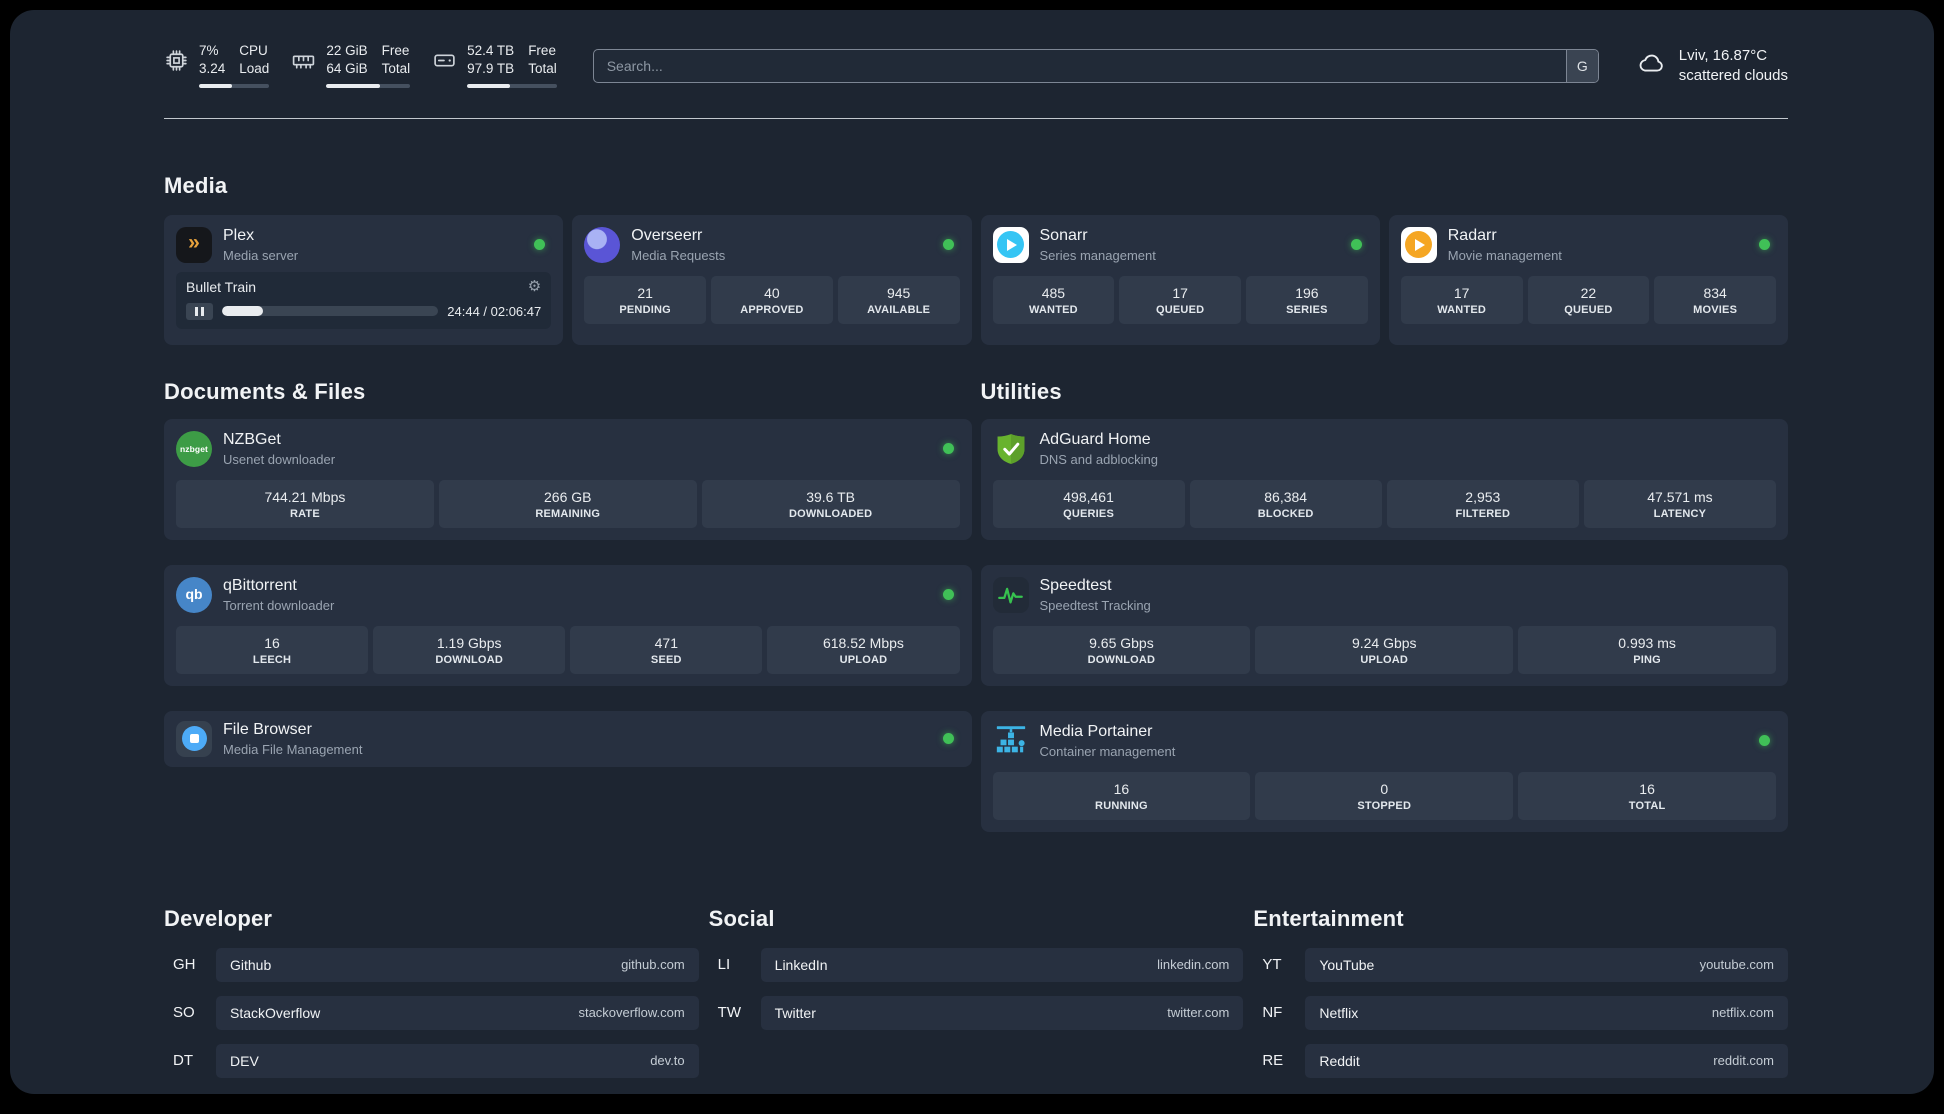  Describe the element at coordinates (1096, 731) in the screenshot. I see `app-name: Media Portainer` at that location.